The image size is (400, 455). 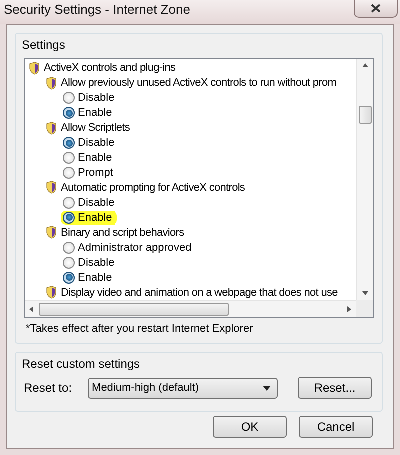 I want to click on scroll-down-icon, so click(x=365, y=293).